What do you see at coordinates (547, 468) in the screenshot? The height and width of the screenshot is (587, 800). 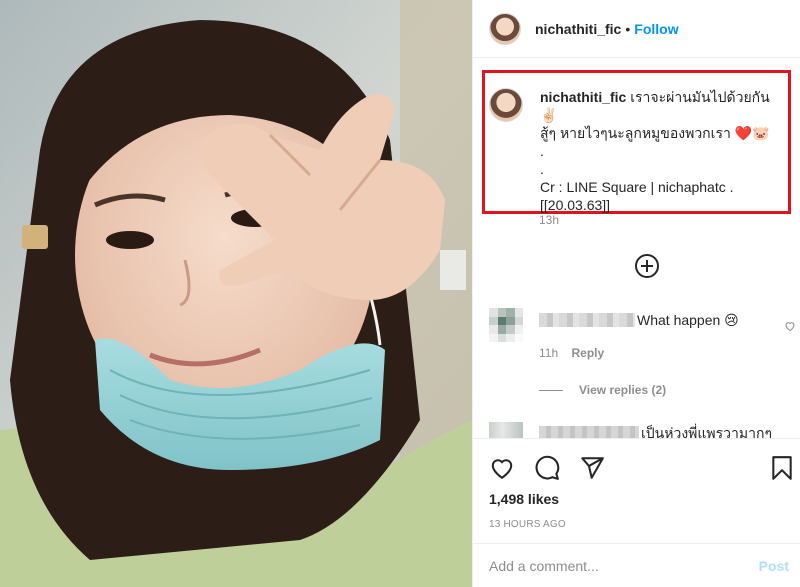 I see `comment-icon` at bounding box center [547, 468].